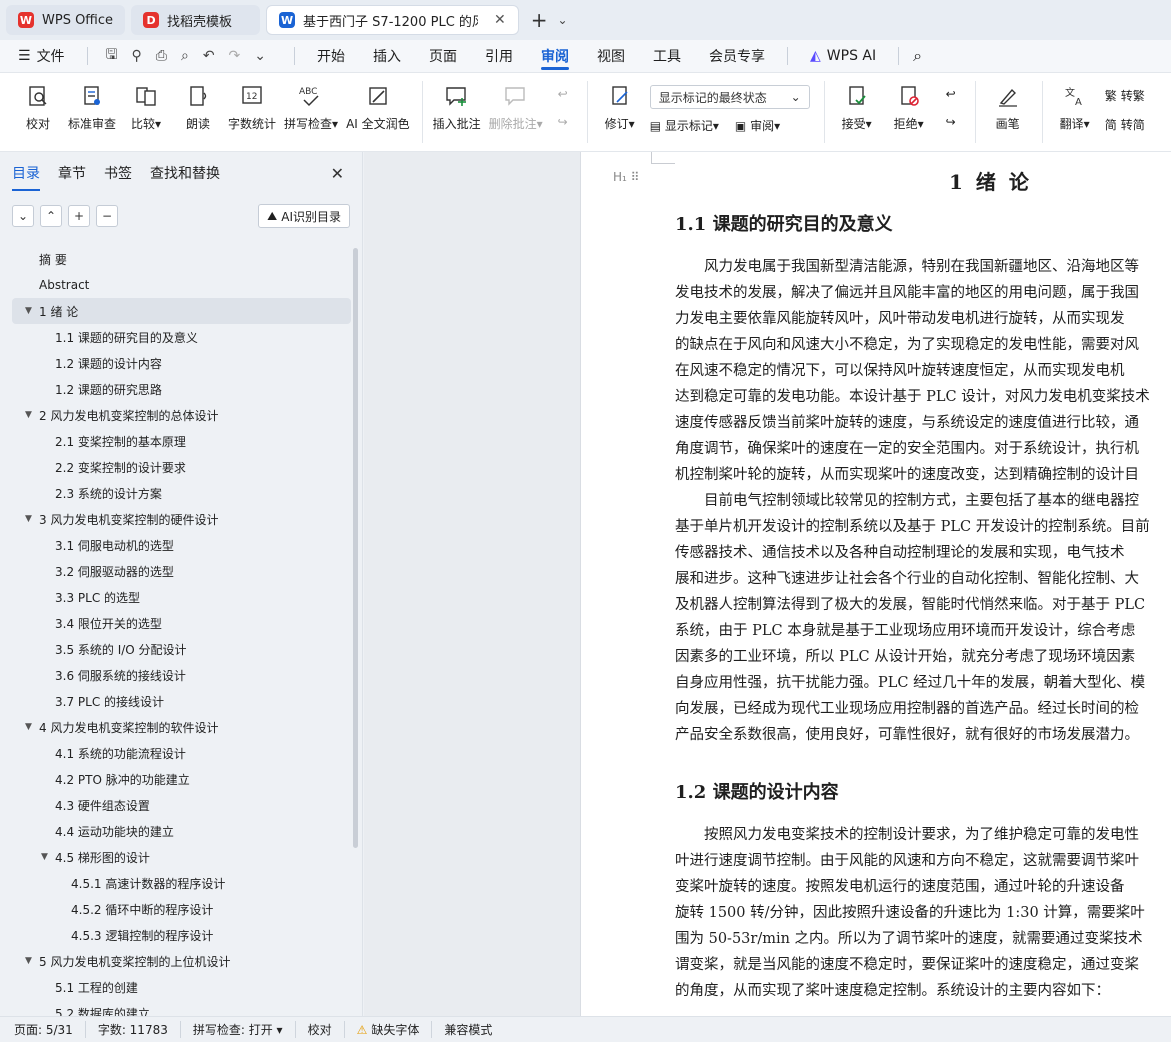 The width and height of the screenshot is (1171, 1042). Describe the element at coordinates (843, 56) in the screenshot. I see `wps-ai-button: ◭ WPS AI` at that location.